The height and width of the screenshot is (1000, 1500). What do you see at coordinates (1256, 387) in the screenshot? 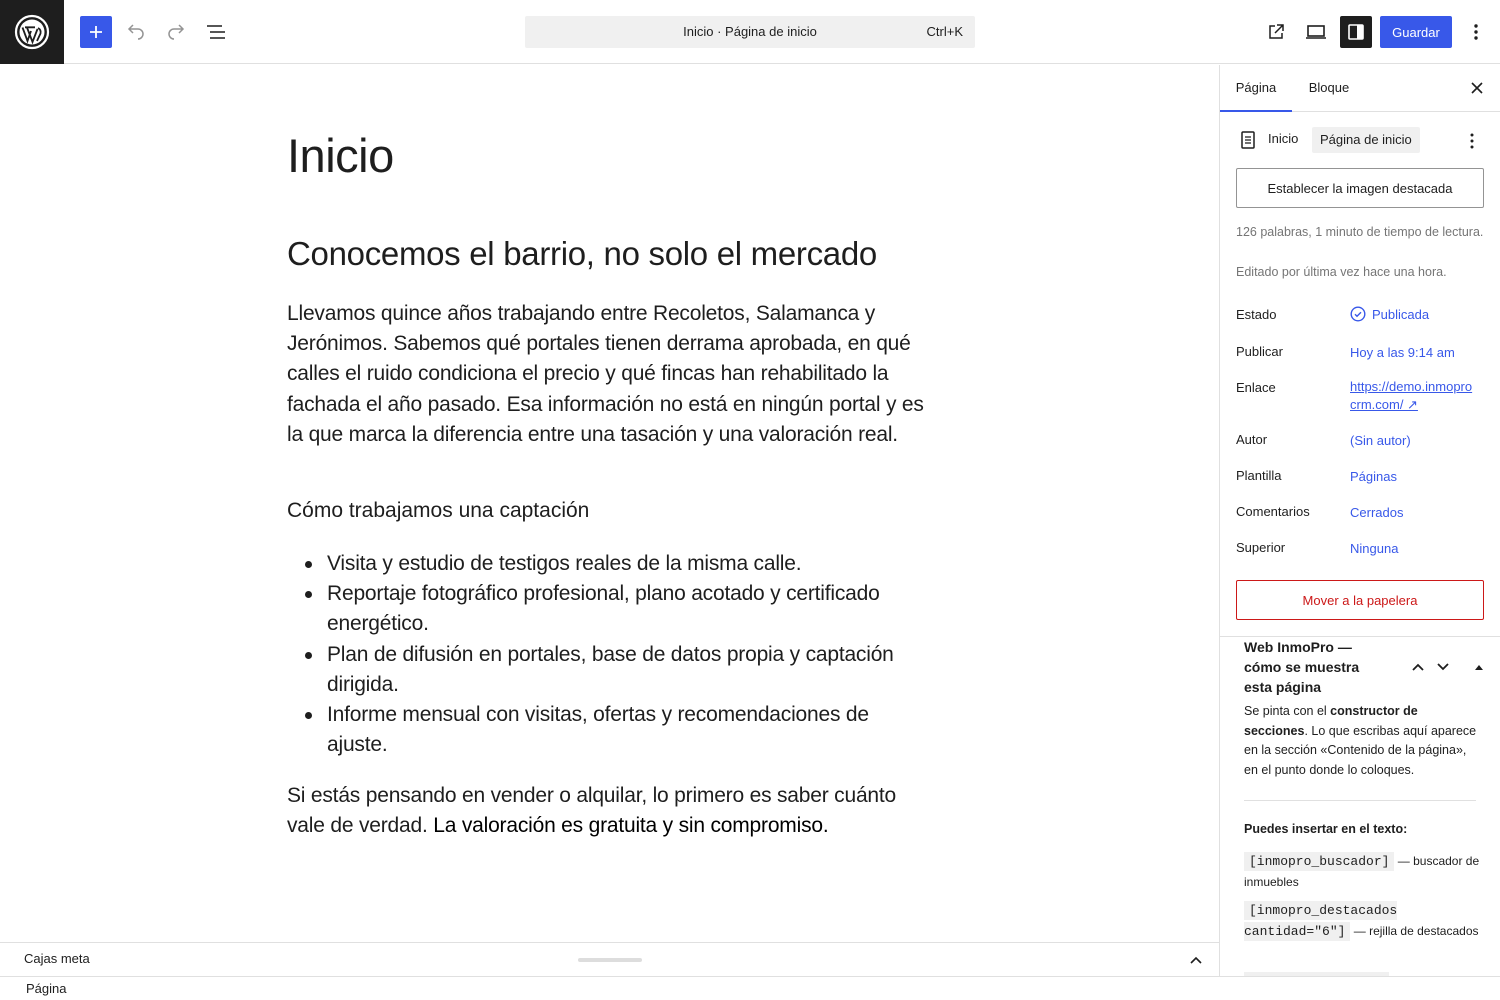
I see `link-label: Enlace` at bounding box center [1256, 387].